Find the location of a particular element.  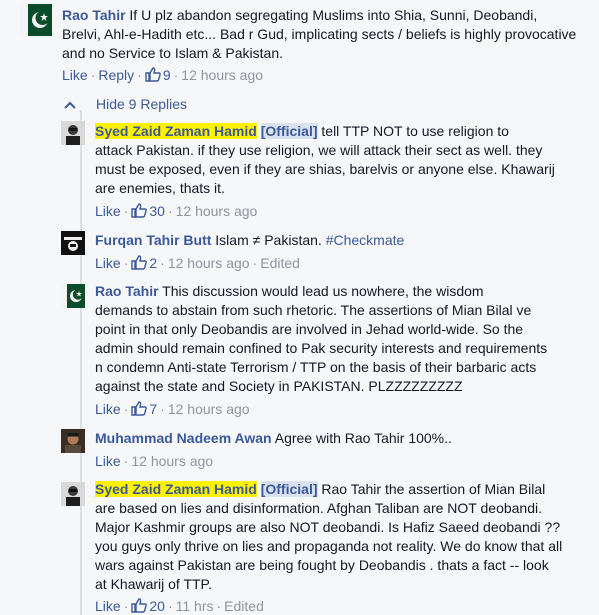

hide-replies-toggle: Hide 9 Replies is located at coordinates (125, 104).